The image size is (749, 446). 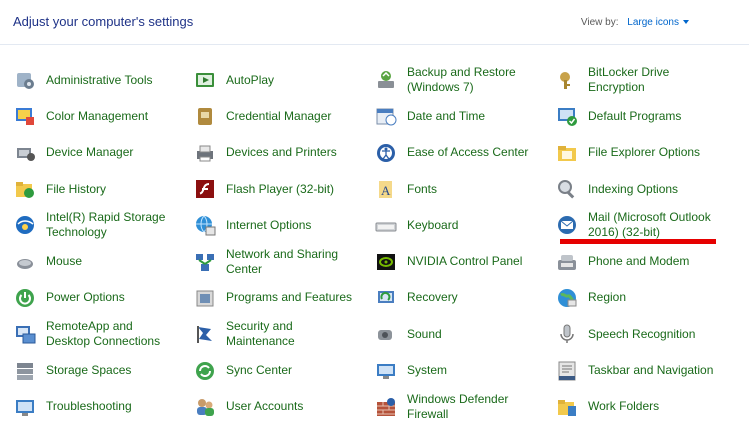 I want to click on control-panel-item-nvidia: NVIDIA Control Panel, so click(x=451, y=261).